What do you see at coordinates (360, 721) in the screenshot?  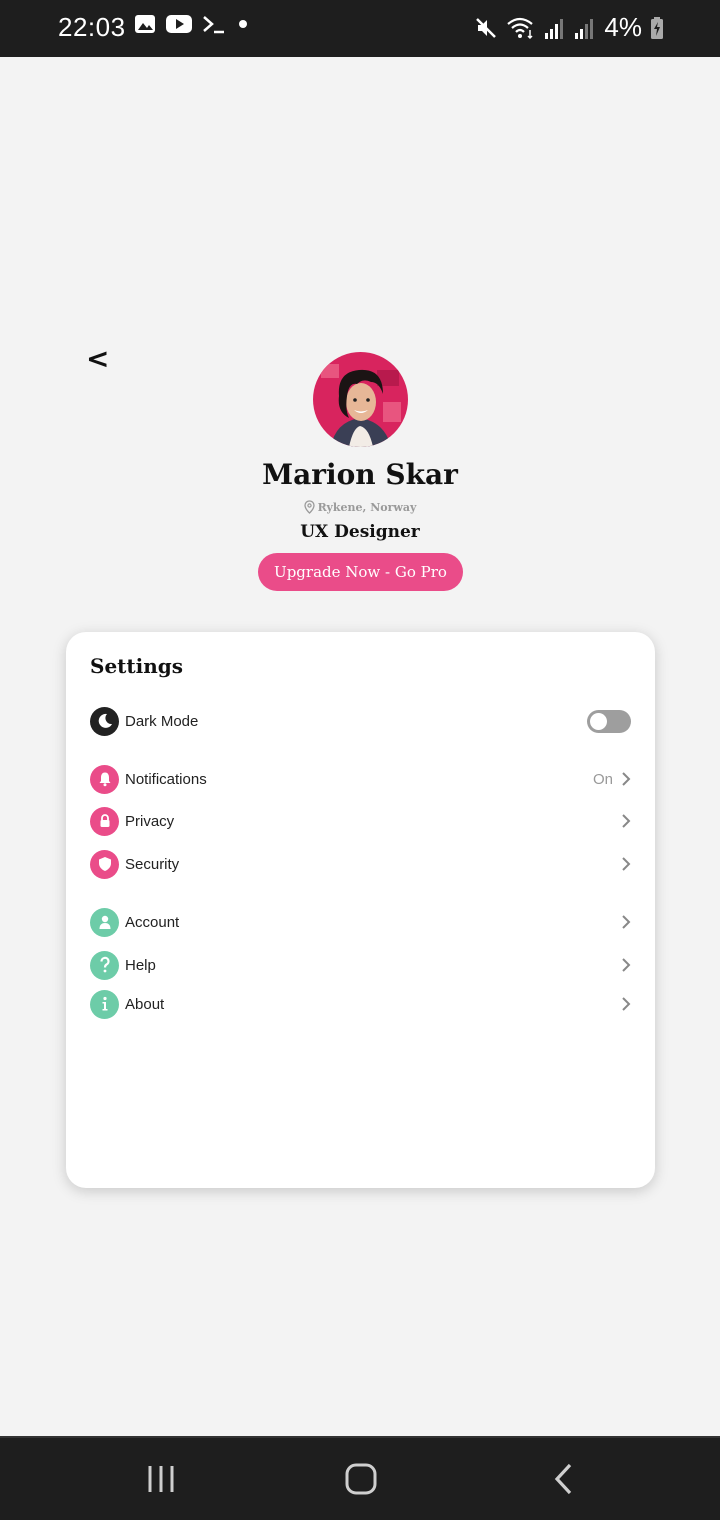 I see `dark-mode-row: Dark Mode` at bounding box center [360, 721].